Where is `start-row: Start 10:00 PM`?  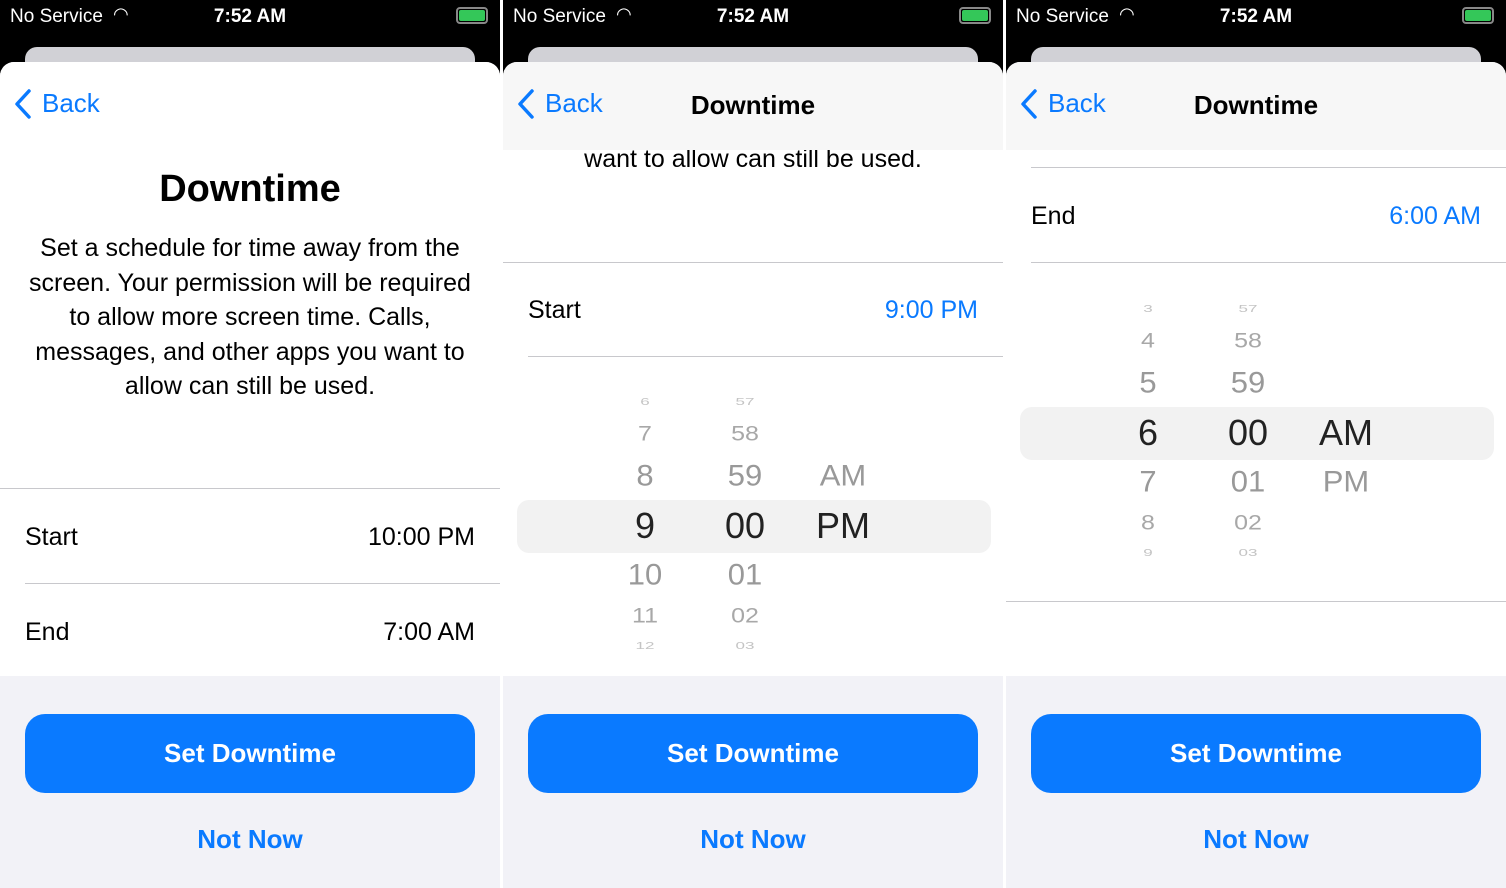 start-row: Start 10:00 PM is located at coordinates (250, 537).